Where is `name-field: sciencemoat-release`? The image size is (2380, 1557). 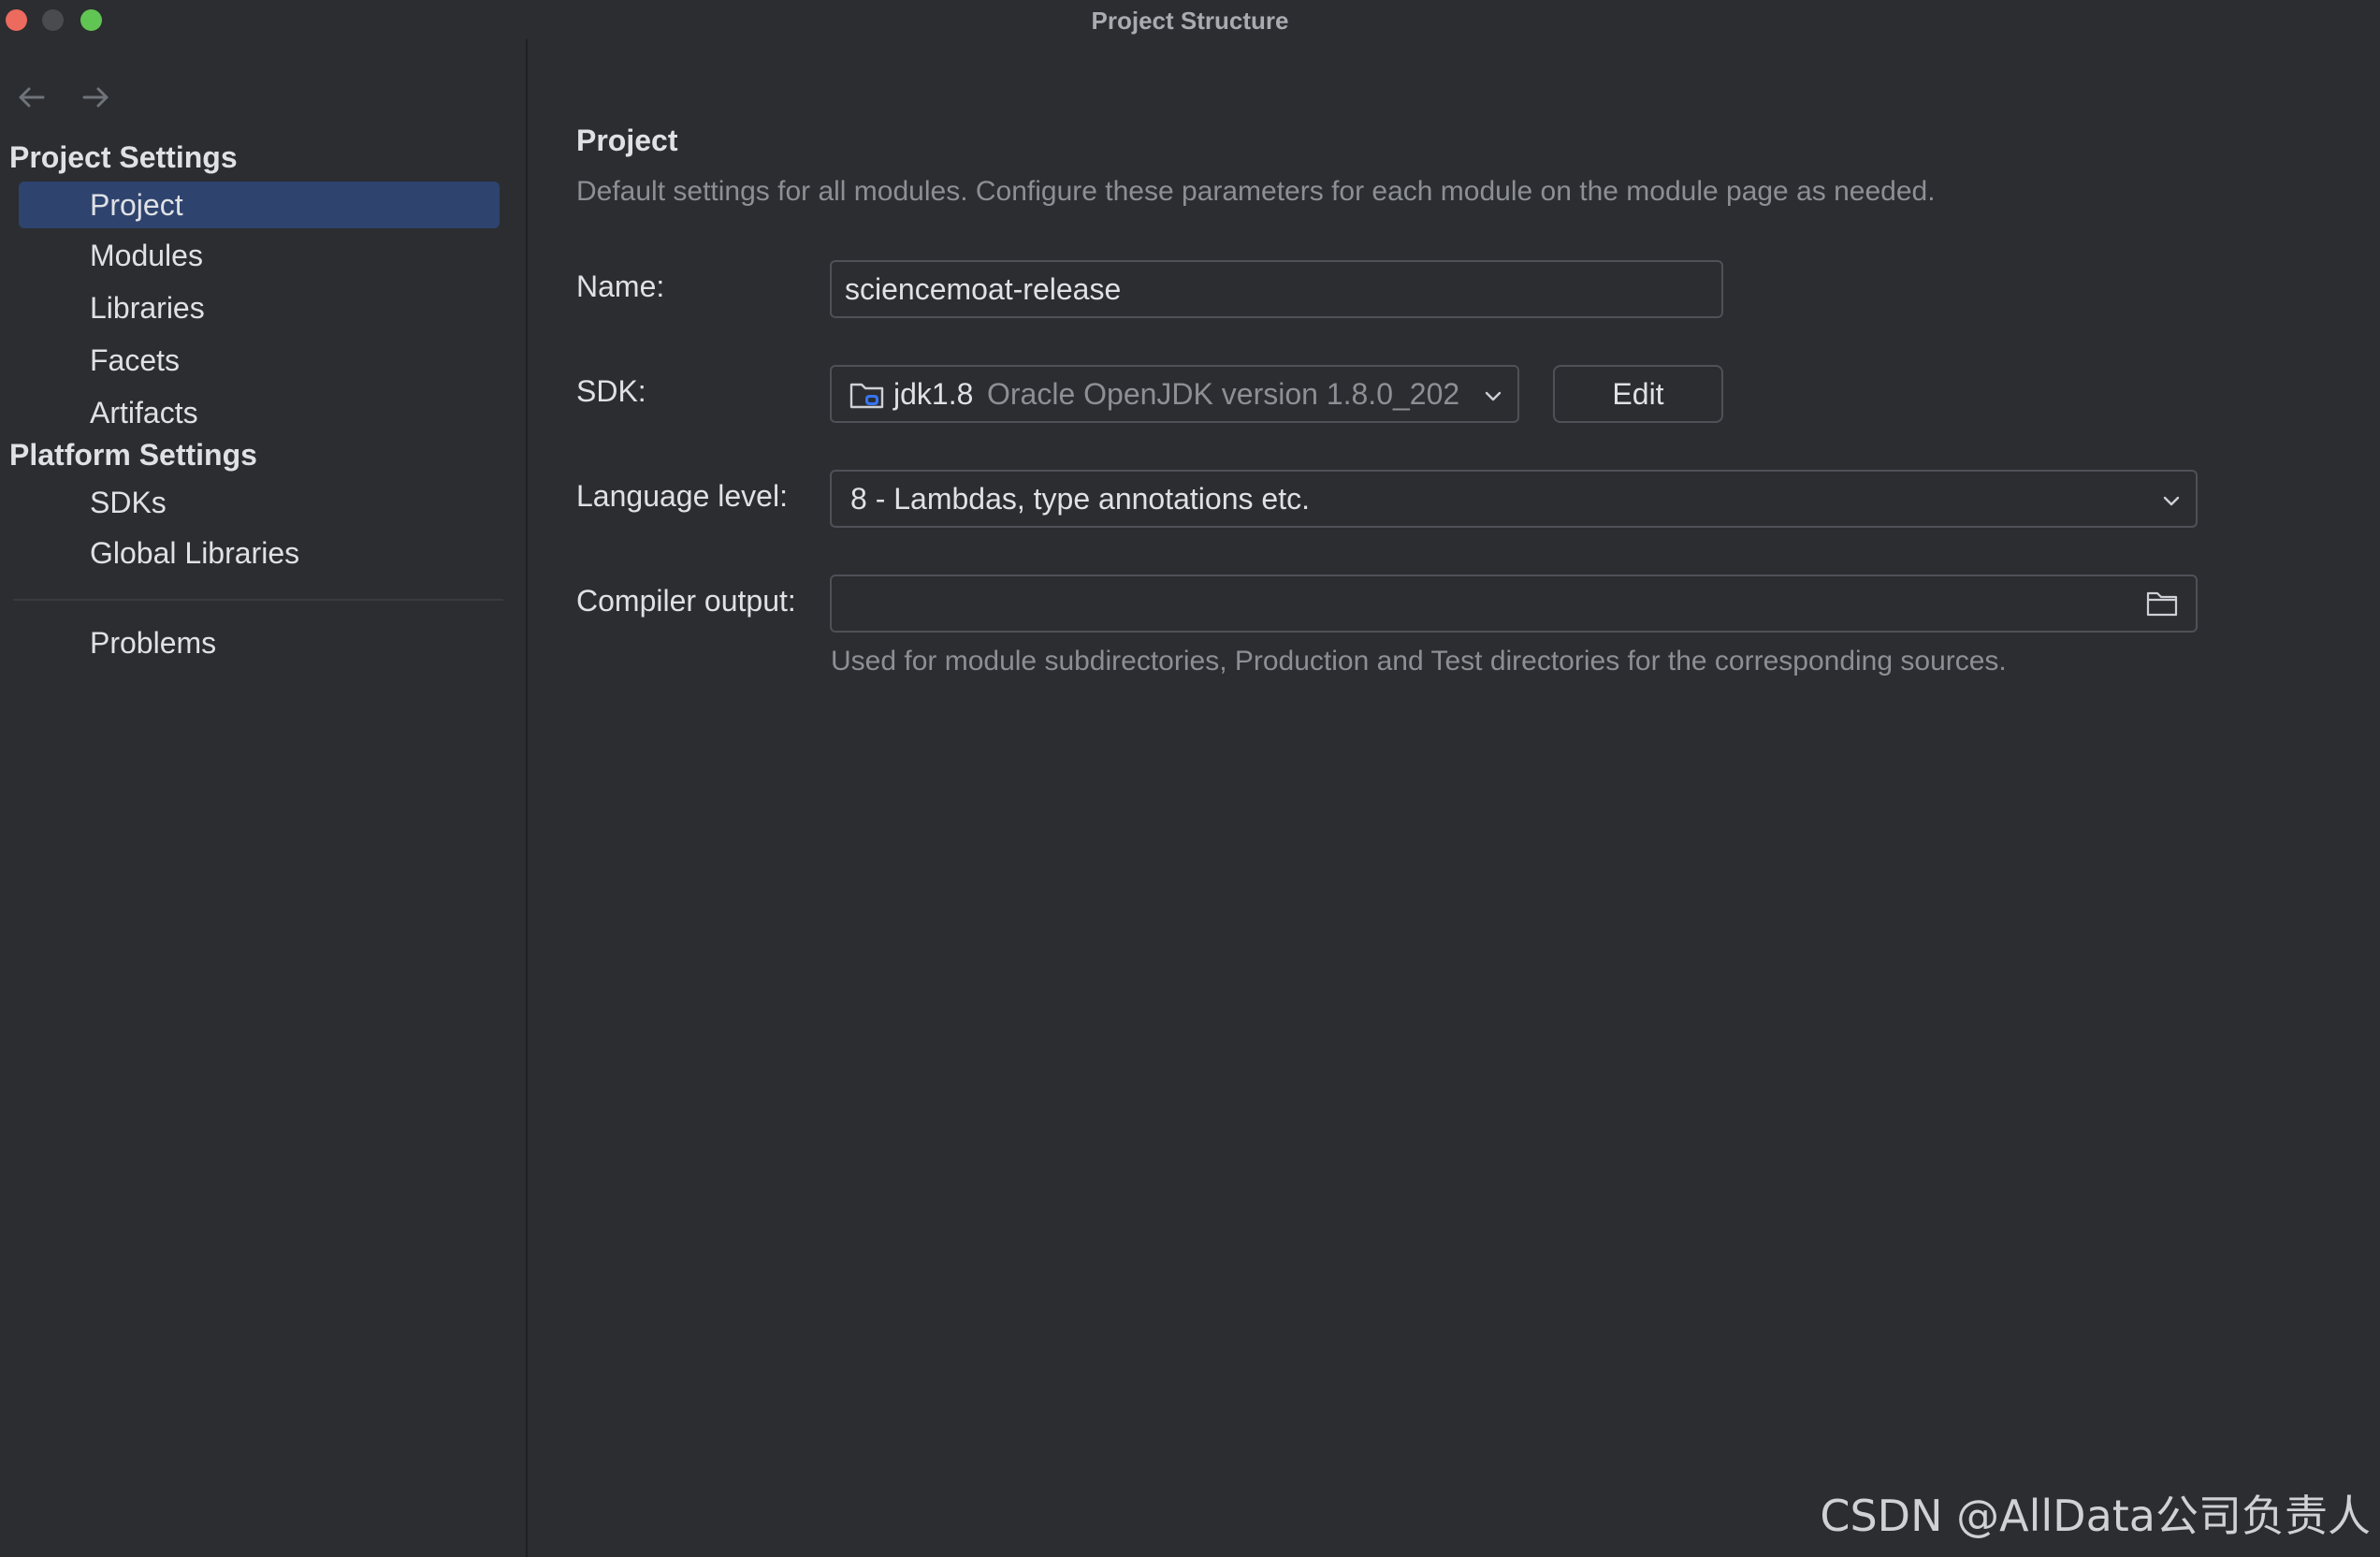
name-field: sciencemoat-release is located at coordinates (1276, 289).